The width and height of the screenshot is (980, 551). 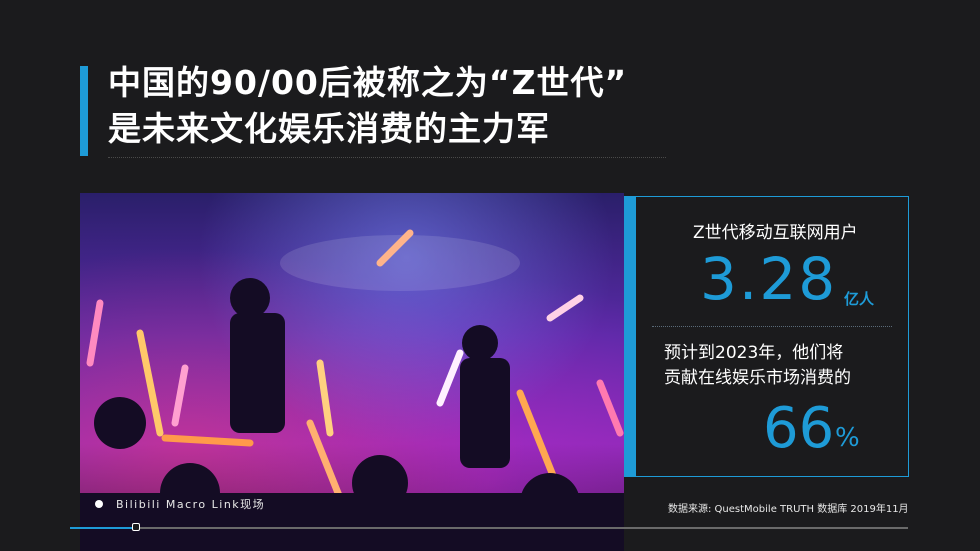 I want to click on page-title: 中国的90/00后被称之为“Z世代” 是未来文化娱乐消费的主力军, so click(x=367, y=106).